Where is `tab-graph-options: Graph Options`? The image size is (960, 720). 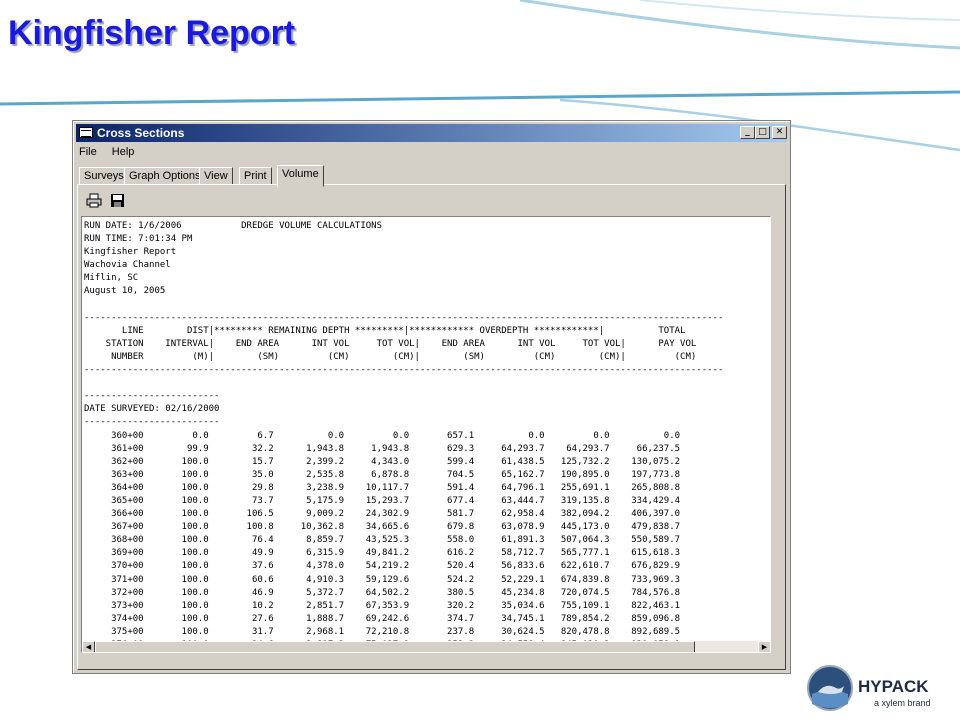 tab-graph-options: Graph Options is located at coordinates (165, 176).